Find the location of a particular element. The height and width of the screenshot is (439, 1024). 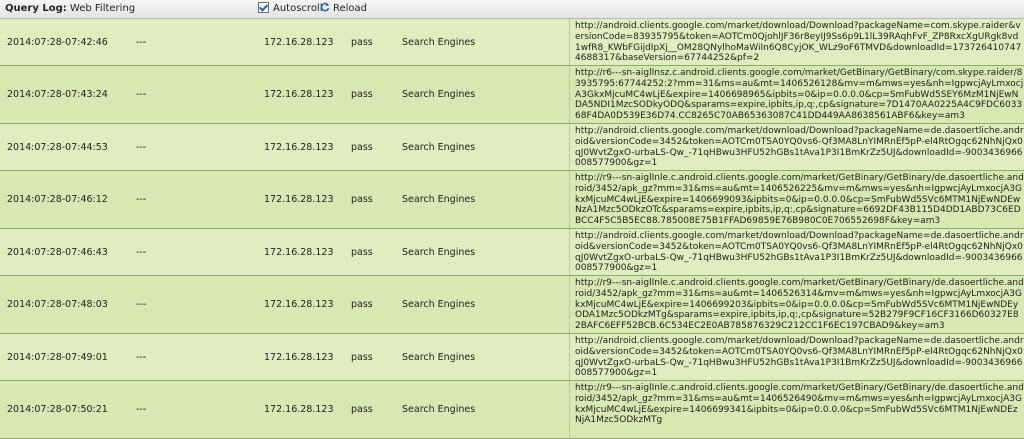

window-title: Query Log: Web Filtering is located at coordinates (70, 9).